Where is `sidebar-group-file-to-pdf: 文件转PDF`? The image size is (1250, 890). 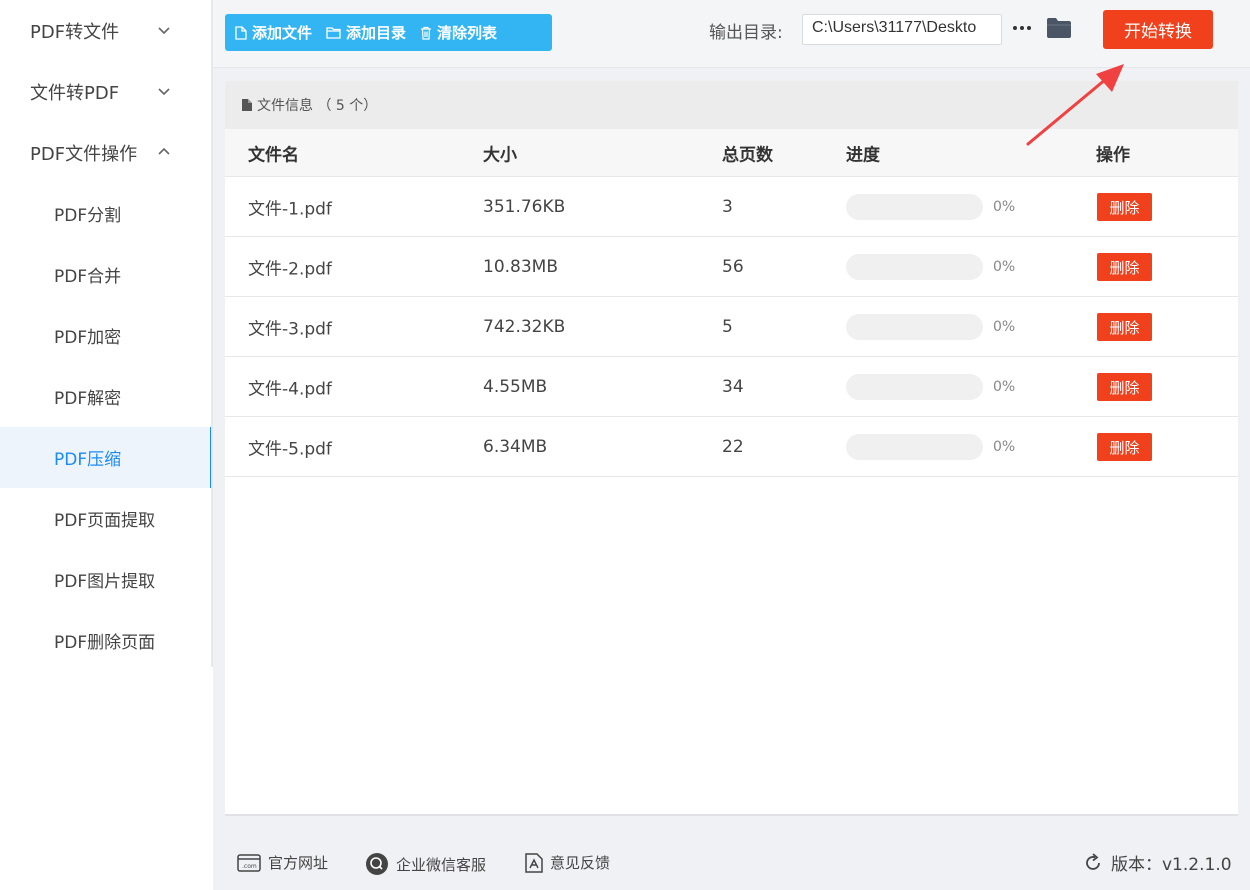 sidebar-group-file-to-pdf: 文件转PDF is located at coordinates (106, 91).